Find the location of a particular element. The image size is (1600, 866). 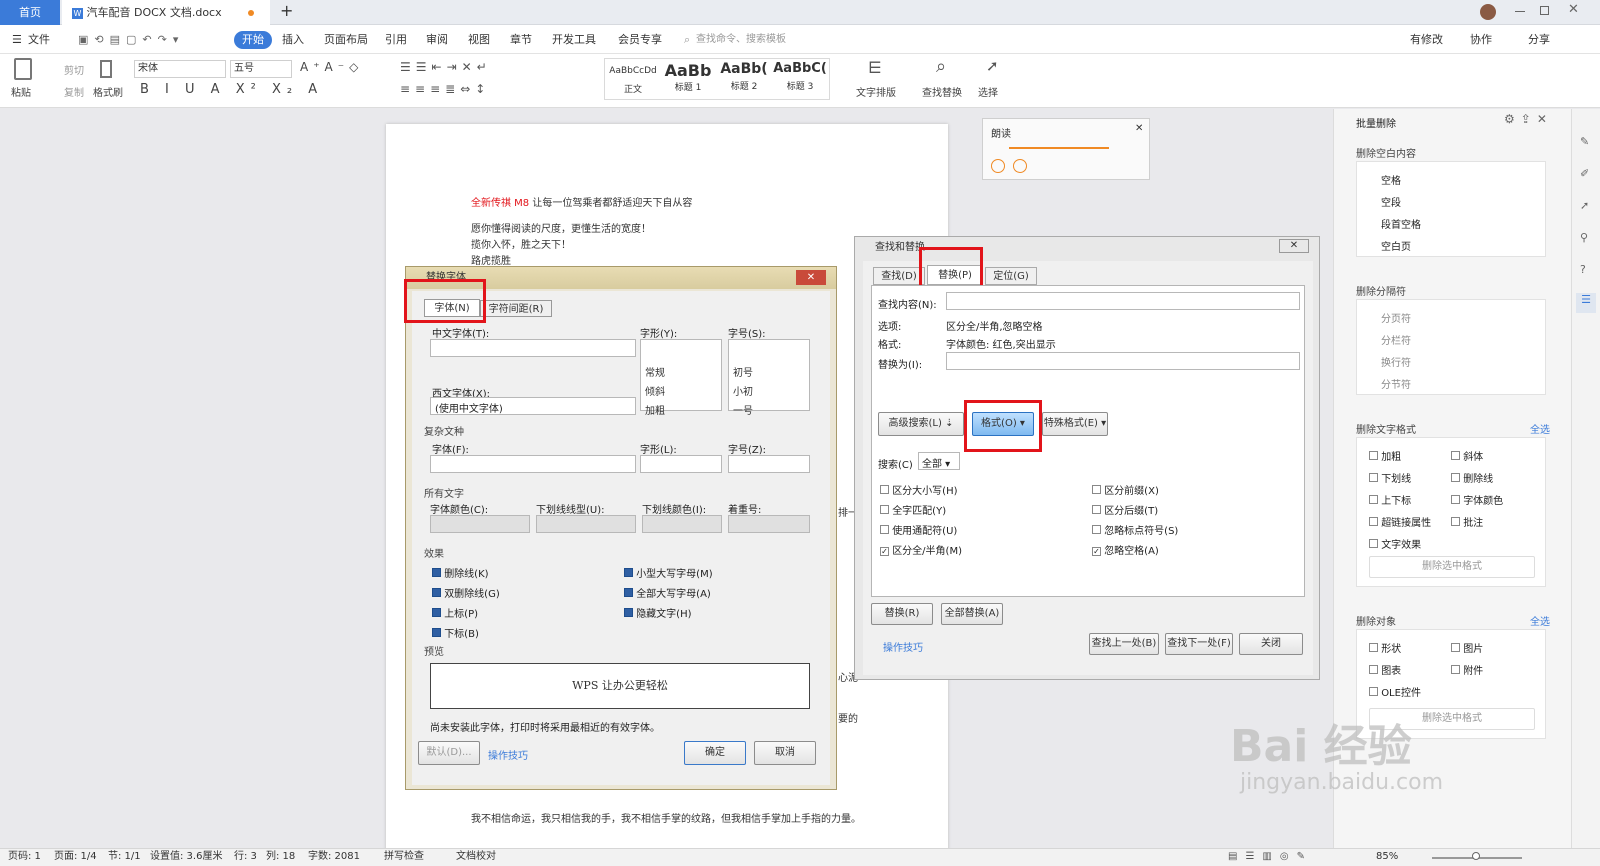

opt-suffix-checkbox is located at coordinates (1096, 509).